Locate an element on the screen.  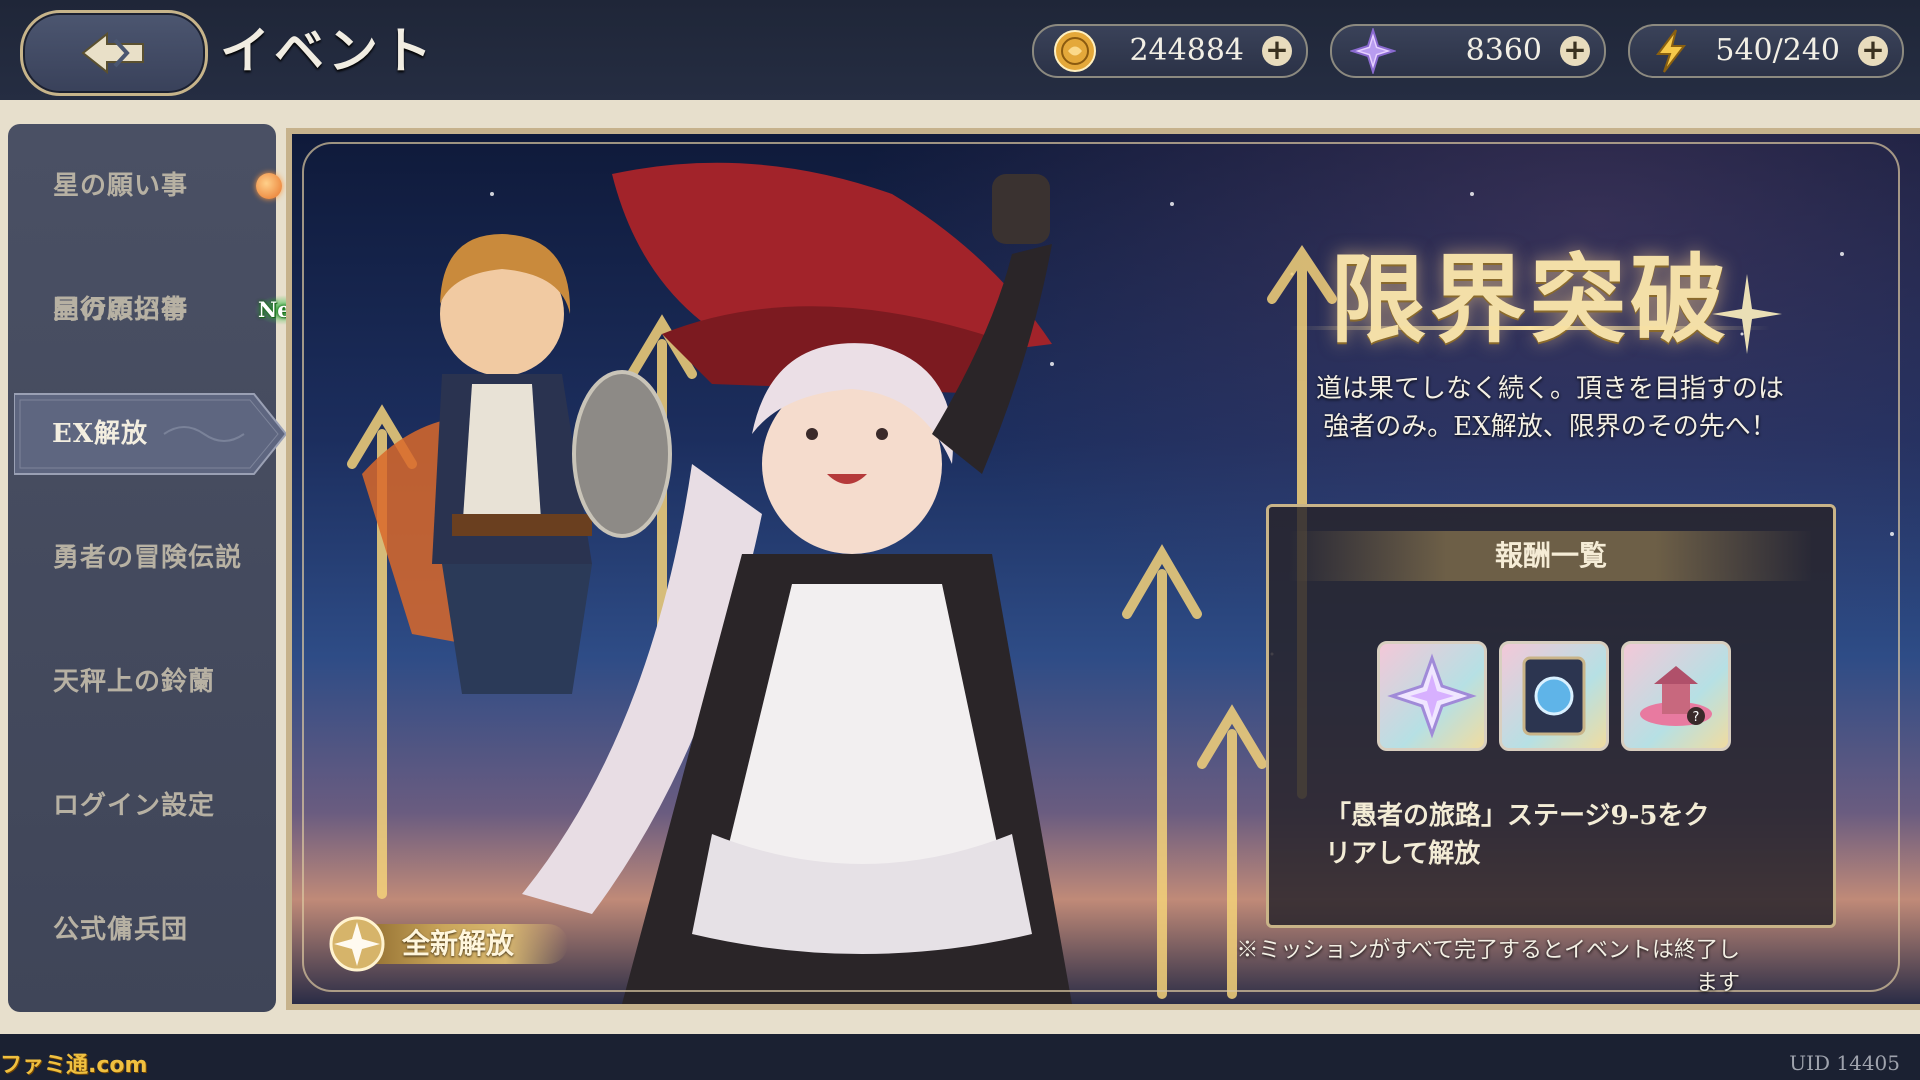
add-crystal-button: + is located at coordinates (1575, 51).